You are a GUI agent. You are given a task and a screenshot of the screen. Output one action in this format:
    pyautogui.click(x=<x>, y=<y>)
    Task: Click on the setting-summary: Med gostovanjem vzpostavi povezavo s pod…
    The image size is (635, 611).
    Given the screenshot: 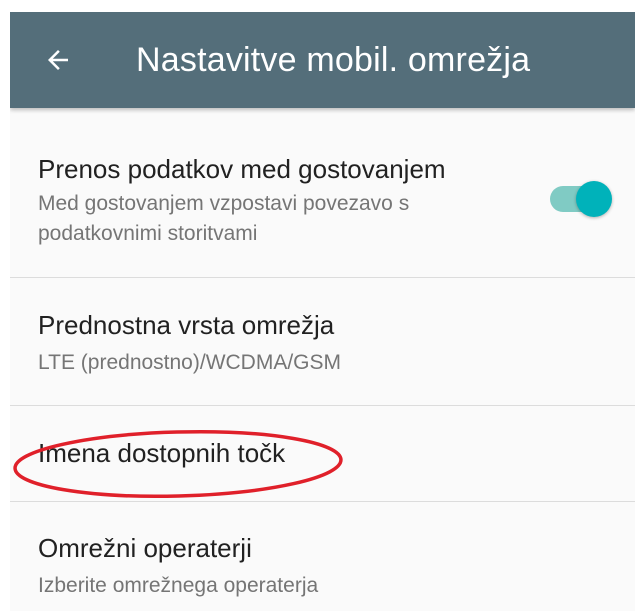 What is the action you would take?
    pyautogui.click(x=224, y=218)
    